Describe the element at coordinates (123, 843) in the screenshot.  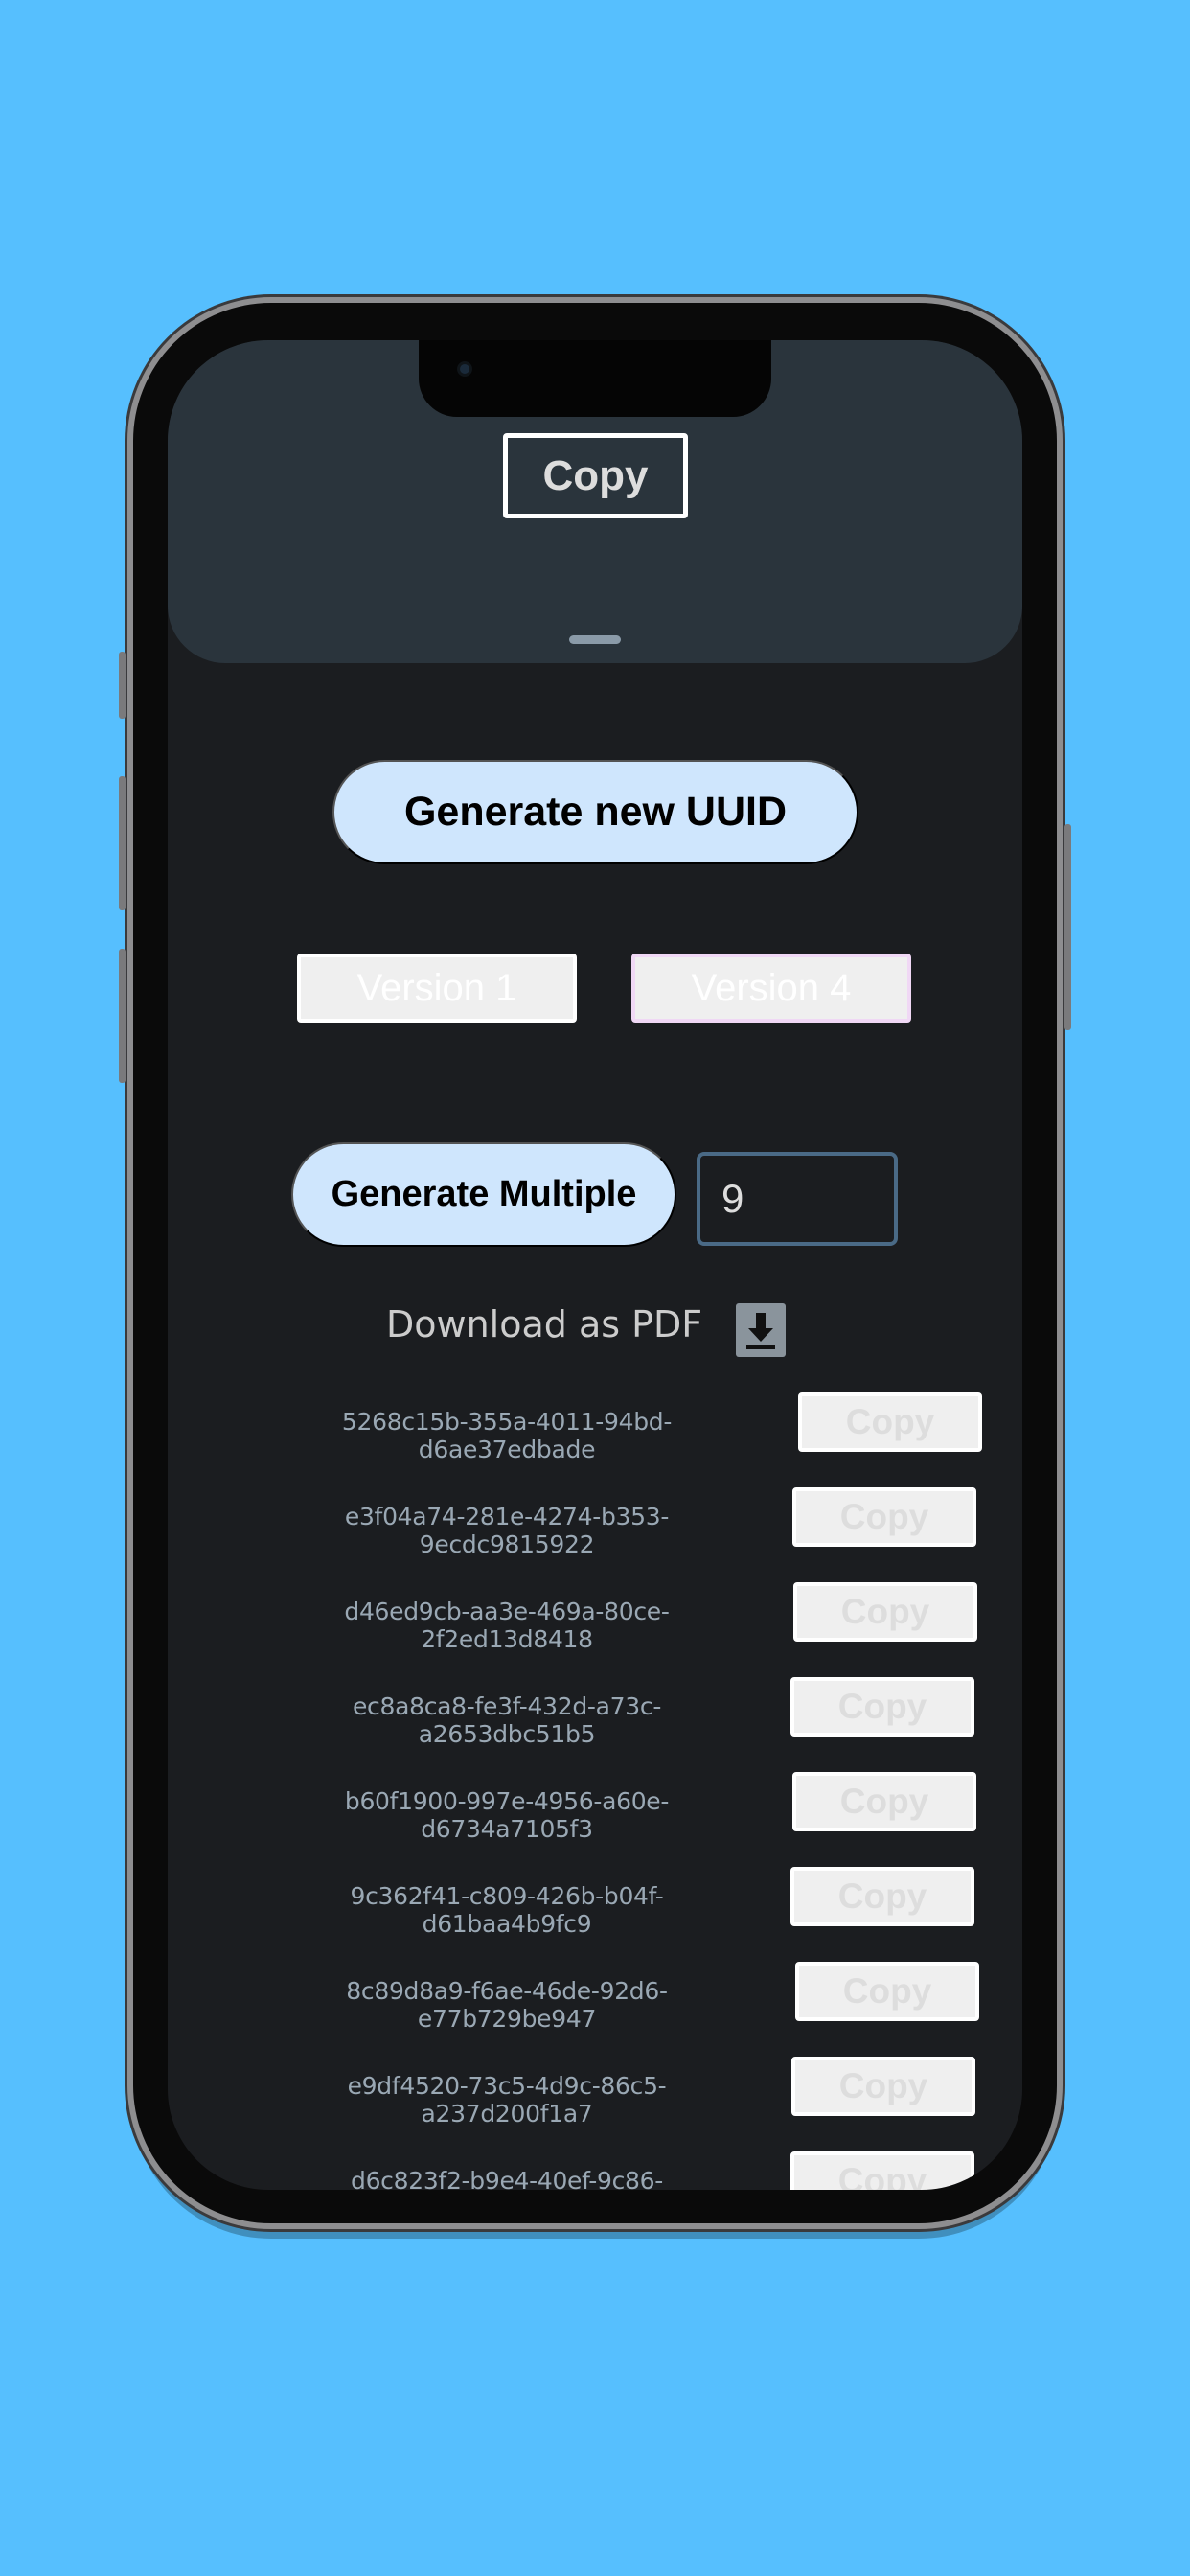
I see `side-button-volume-up` at that location.